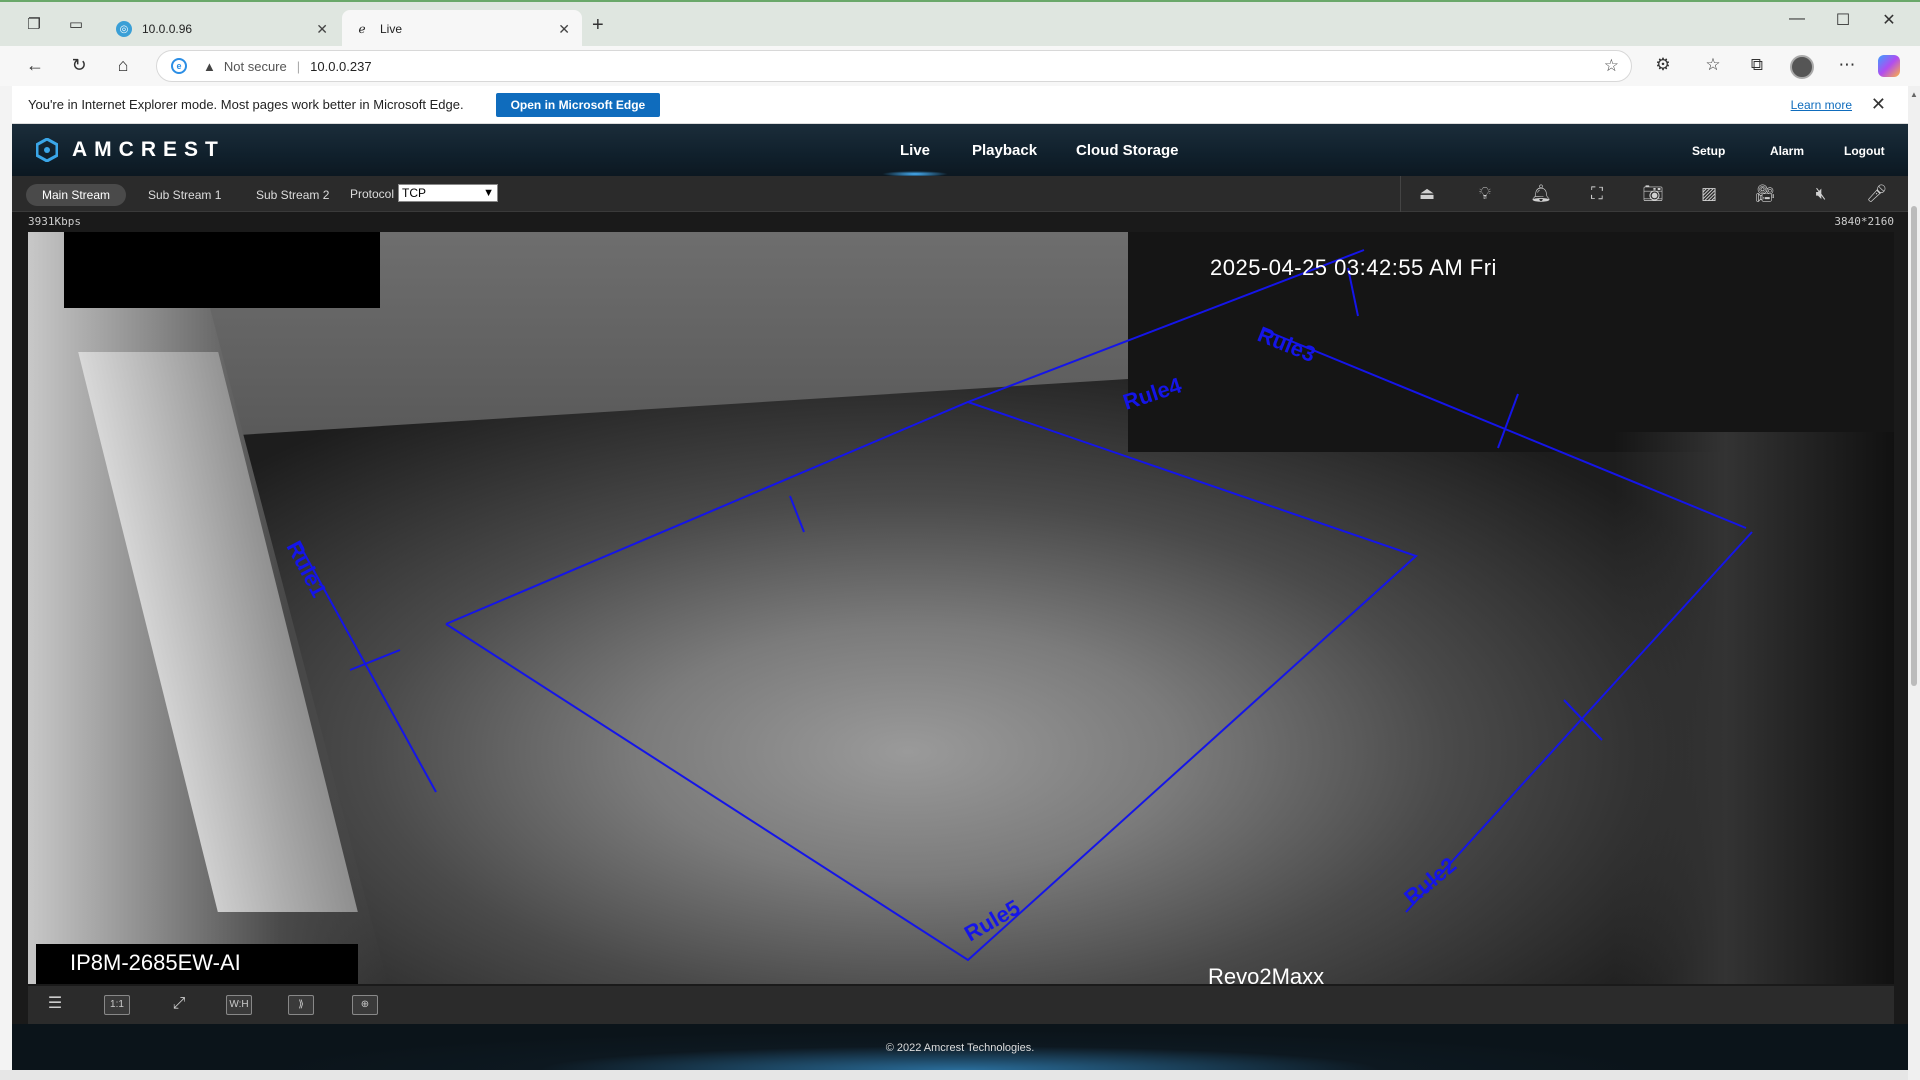 The height and width of the screenshot is (1080, 1920). I want to click on rule4-label: Rule4, so click(1152, 393).